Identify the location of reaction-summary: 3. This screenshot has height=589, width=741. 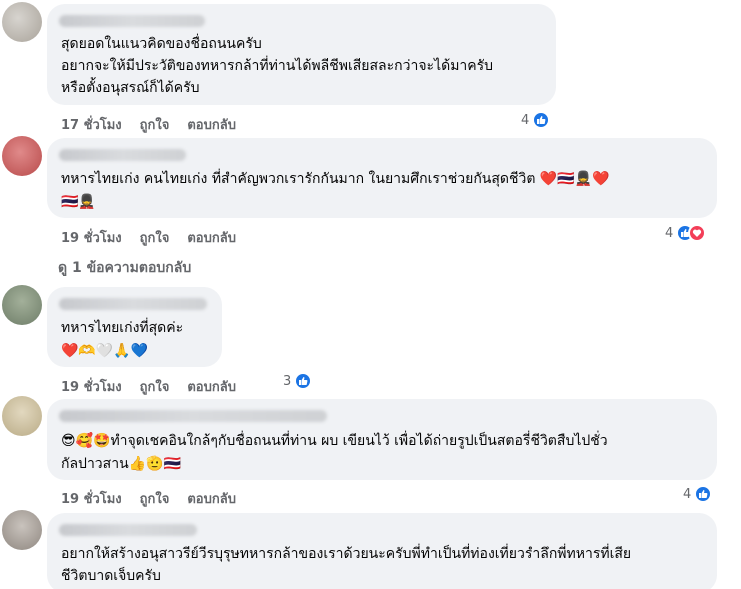
(298, 381).